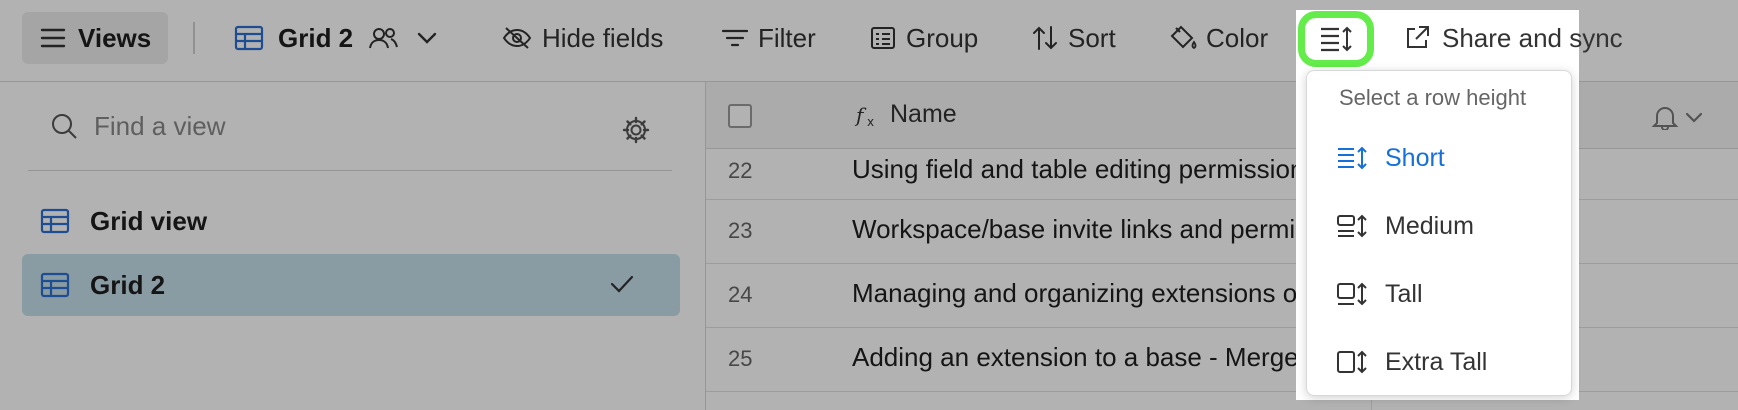  What do you see at coordinates (1532, 37) in the screenshot?
I see `share-label: Share and sync` at bounding box center [1532, 37].